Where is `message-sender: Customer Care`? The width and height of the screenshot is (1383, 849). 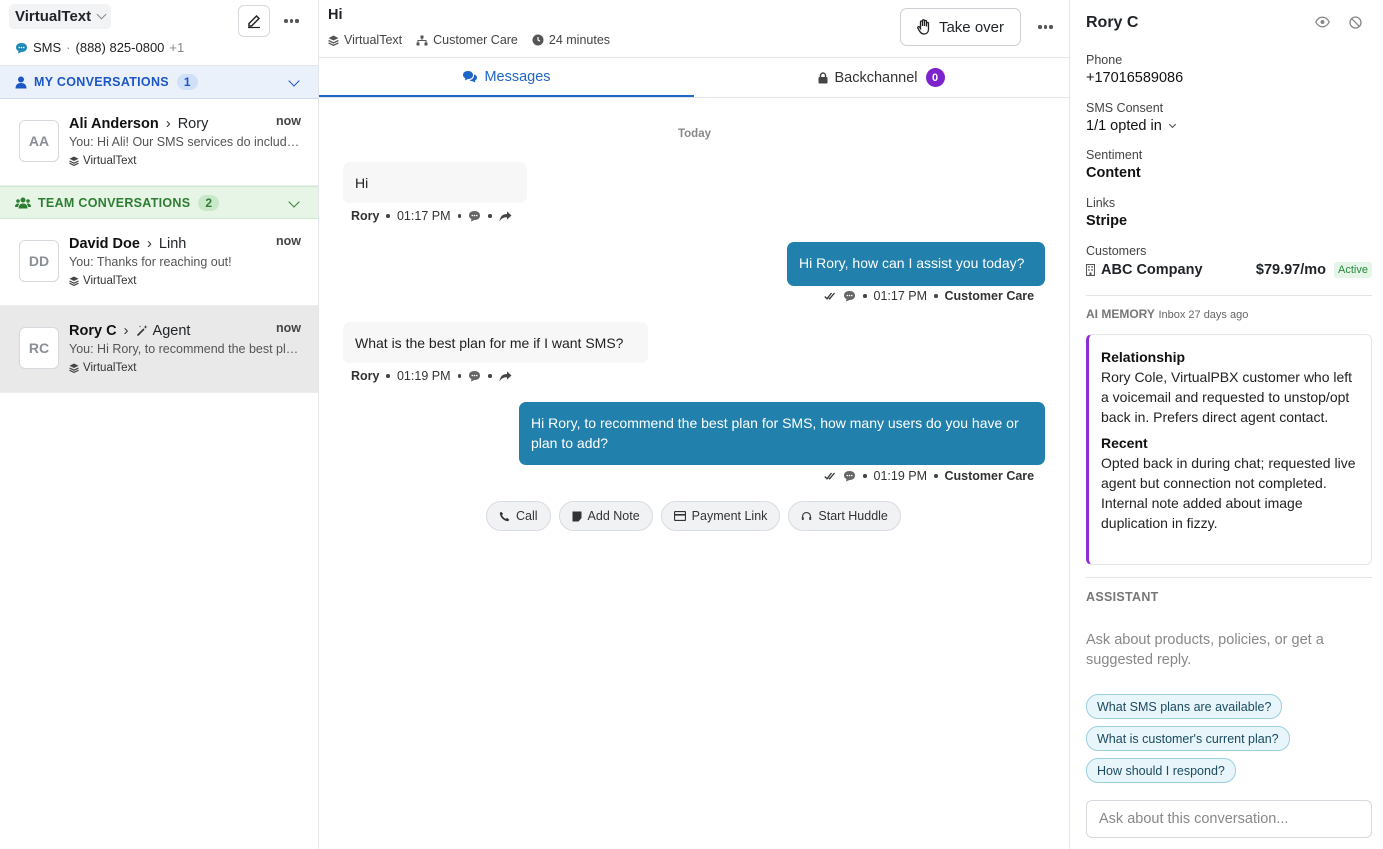 message-sender: Customer Care is located at coordinates (989, 476).